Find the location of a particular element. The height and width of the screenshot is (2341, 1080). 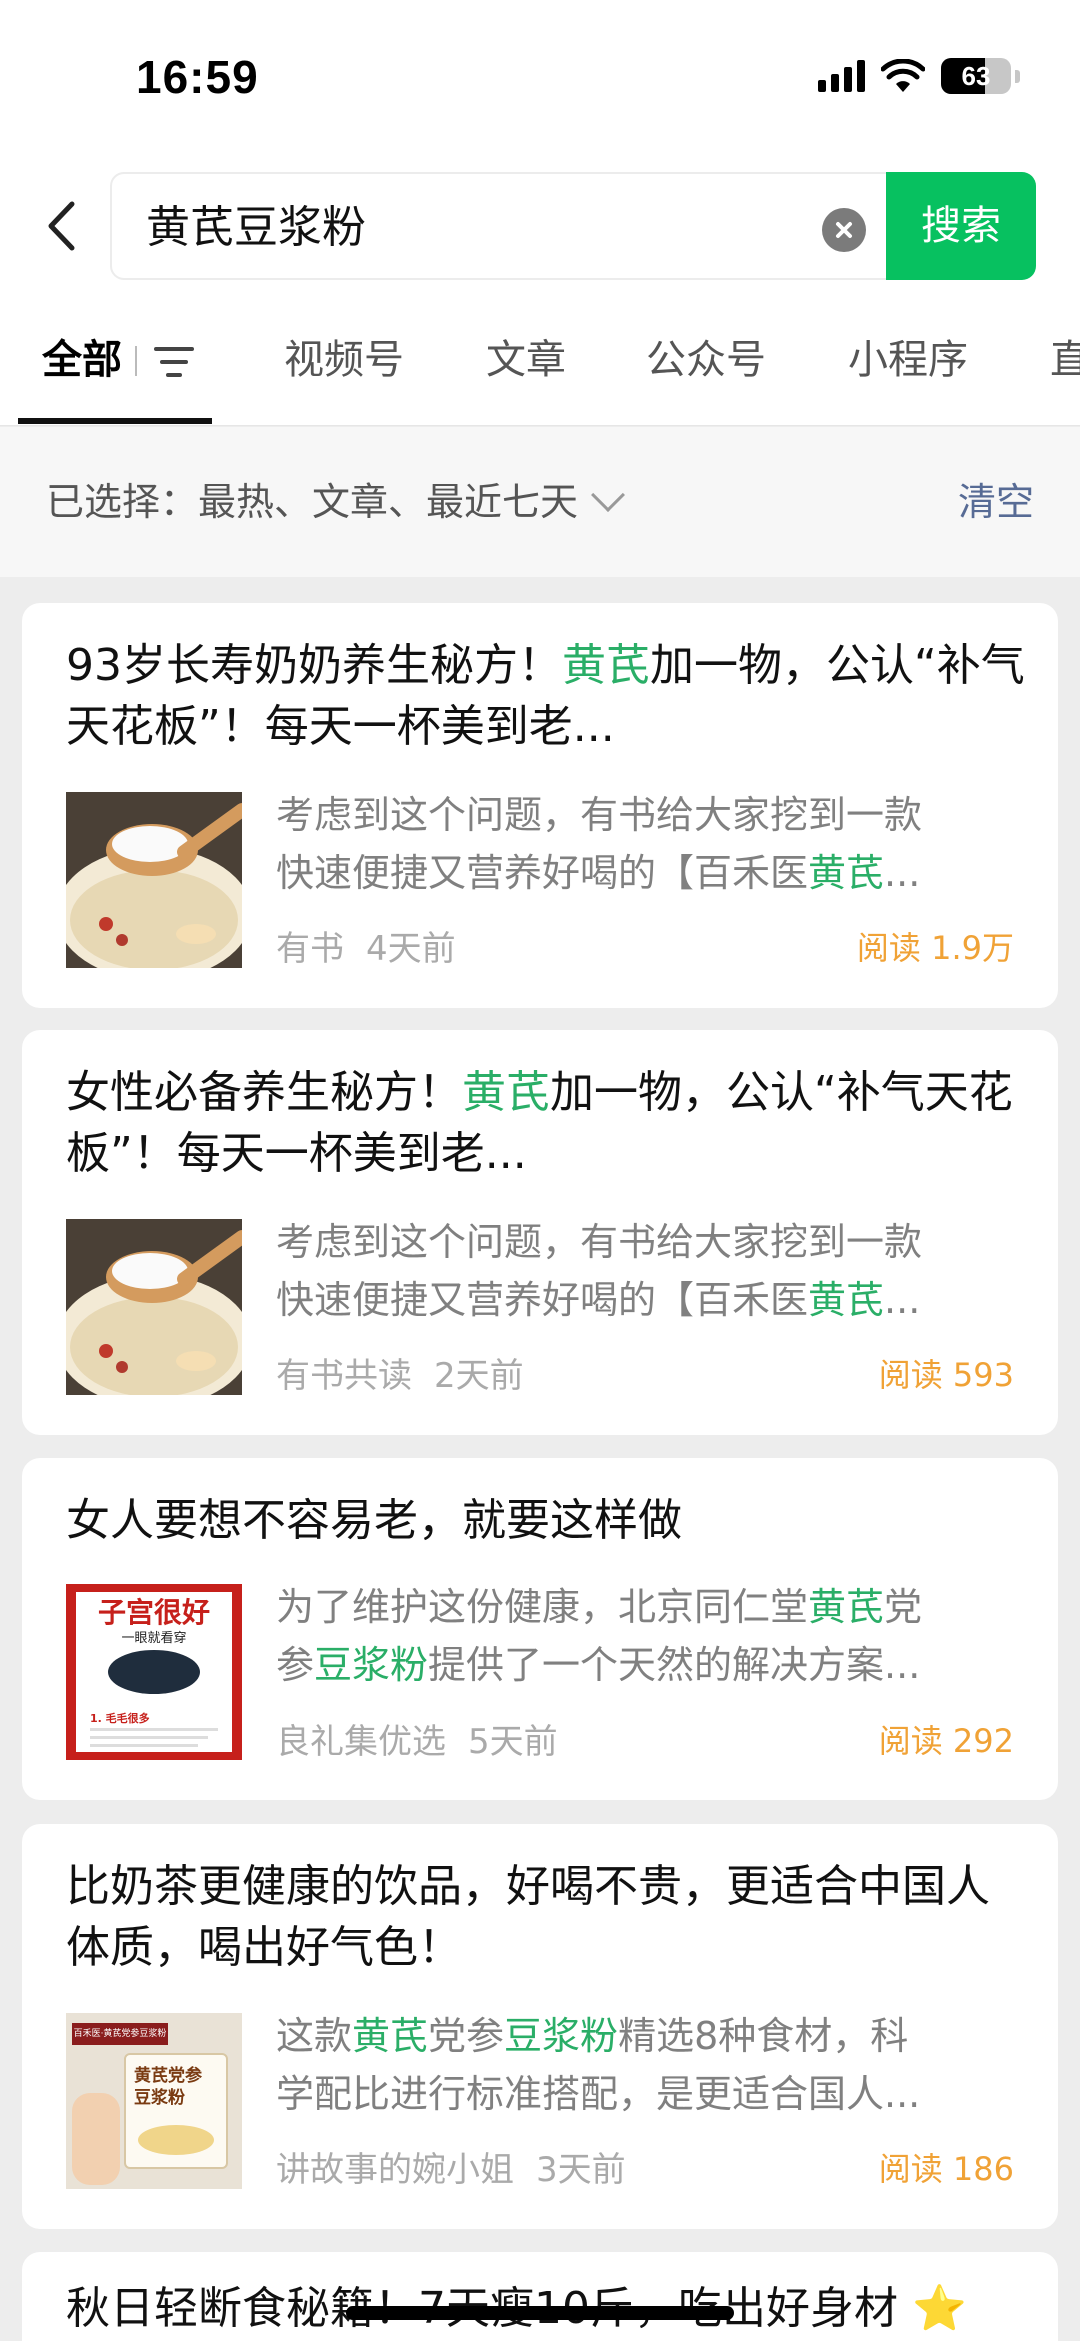

product-box: 黄芪党参豆浆粉 is located at coordinates (176, 2111).